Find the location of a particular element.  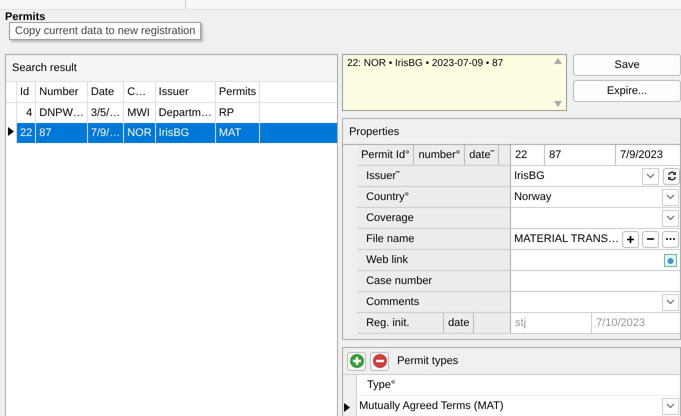

panel-title: Search result is located at coordinates (172, 68).